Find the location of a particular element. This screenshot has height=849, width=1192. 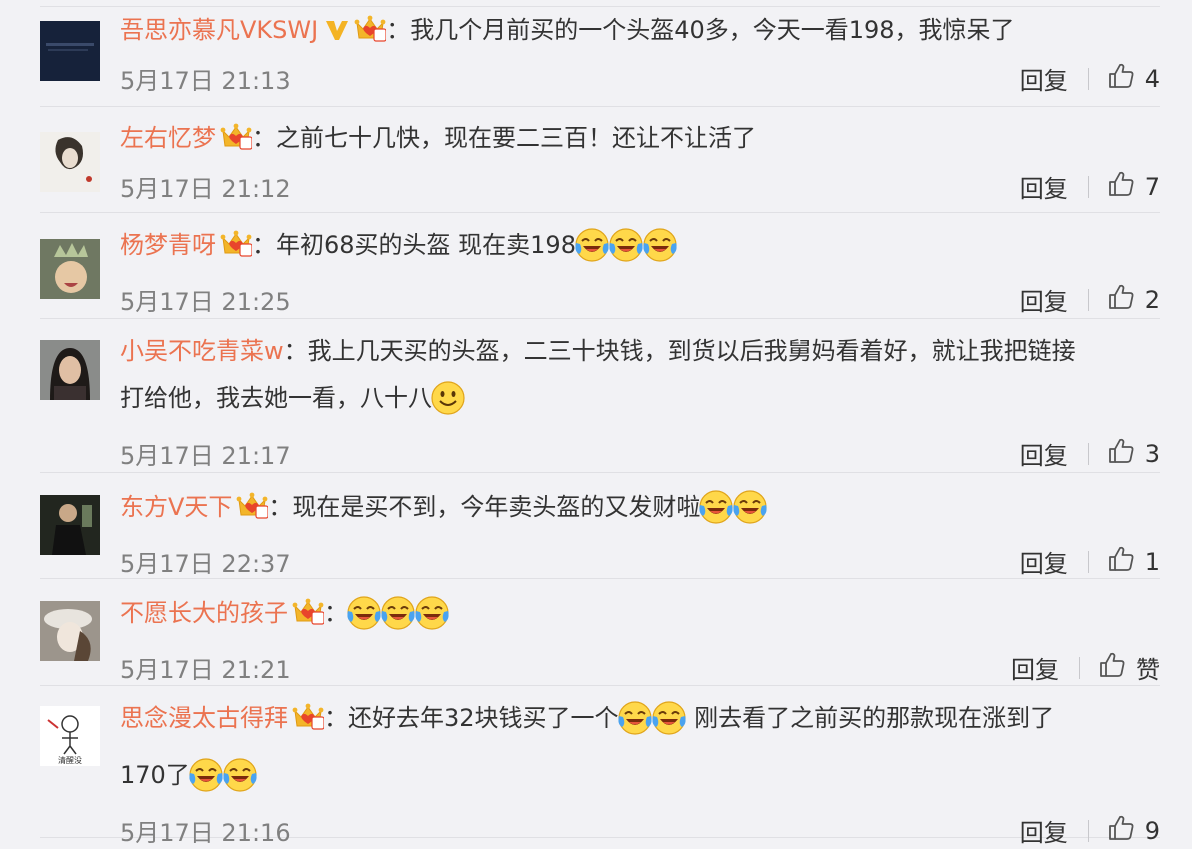

comment-content: 还好去年32块钱买了一个 is located at coordinates (483, 718).